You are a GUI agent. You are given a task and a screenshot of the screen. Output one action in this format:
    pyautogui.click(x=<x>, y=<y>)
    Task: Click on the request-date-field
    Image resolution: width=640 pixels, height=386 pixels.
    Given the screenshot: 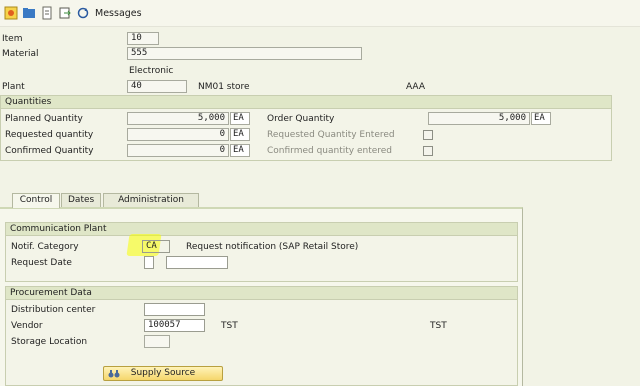 What is the action you would take?
    pyautogui.click(x=197, y=262)
    